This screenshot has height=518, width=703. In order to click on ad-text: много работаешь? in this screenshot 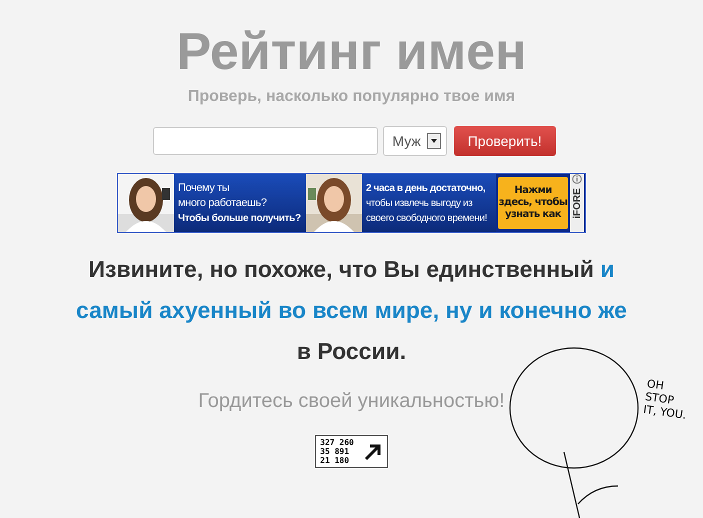, I will do `click(223, 203)`.